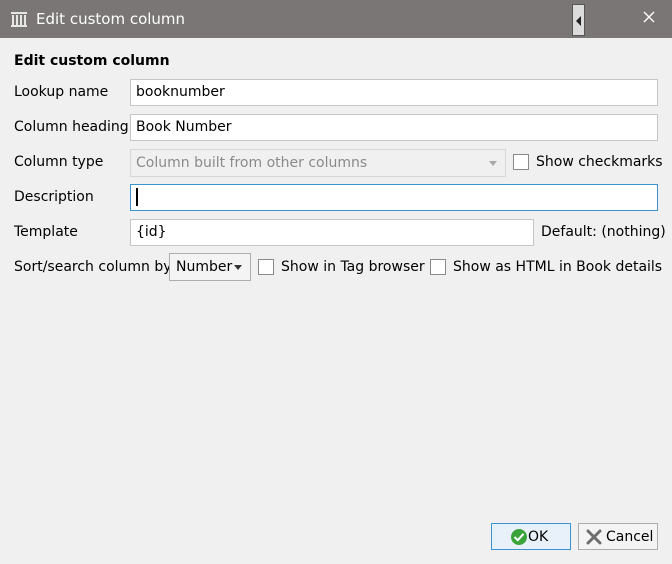 The image size is (672, 564). I want to click on text-caret, so click(137, 197).